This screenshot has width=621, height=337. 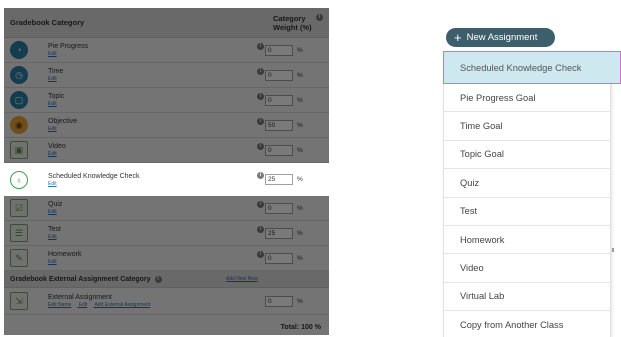 What do you see at coordinates (527, 98) in the screenshot?
I see `menu-item-pie-progress-goal: Pie Progress Goal` at bounding box center [527, 98].